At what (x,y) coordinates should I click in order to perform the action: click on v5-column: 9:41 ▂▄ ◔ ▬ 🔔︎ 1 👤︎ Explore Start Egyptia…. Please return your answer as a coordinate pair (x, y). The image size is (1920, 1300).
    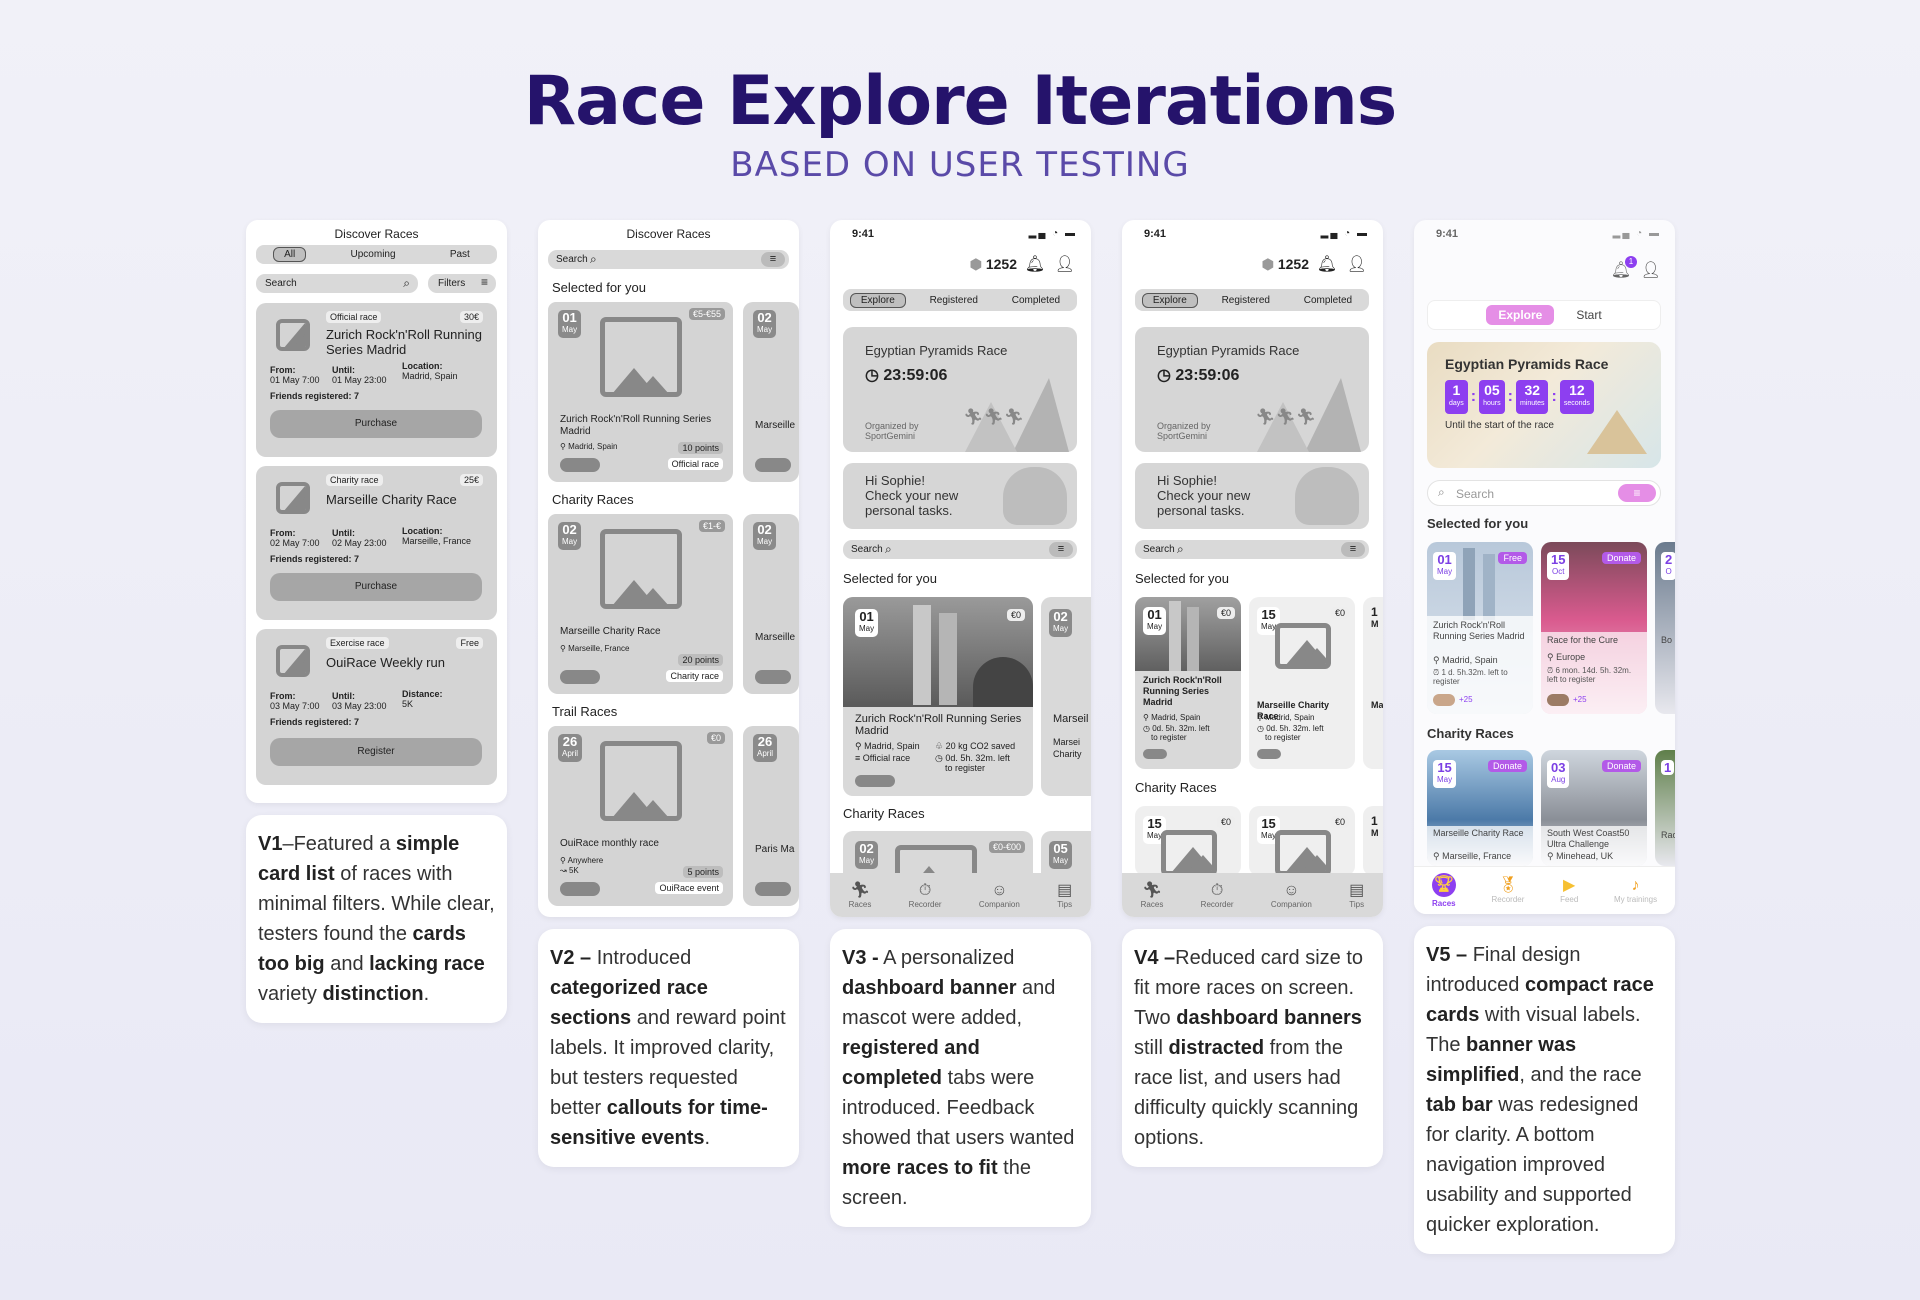
    Looking at the image, I should click on (1544, 737).